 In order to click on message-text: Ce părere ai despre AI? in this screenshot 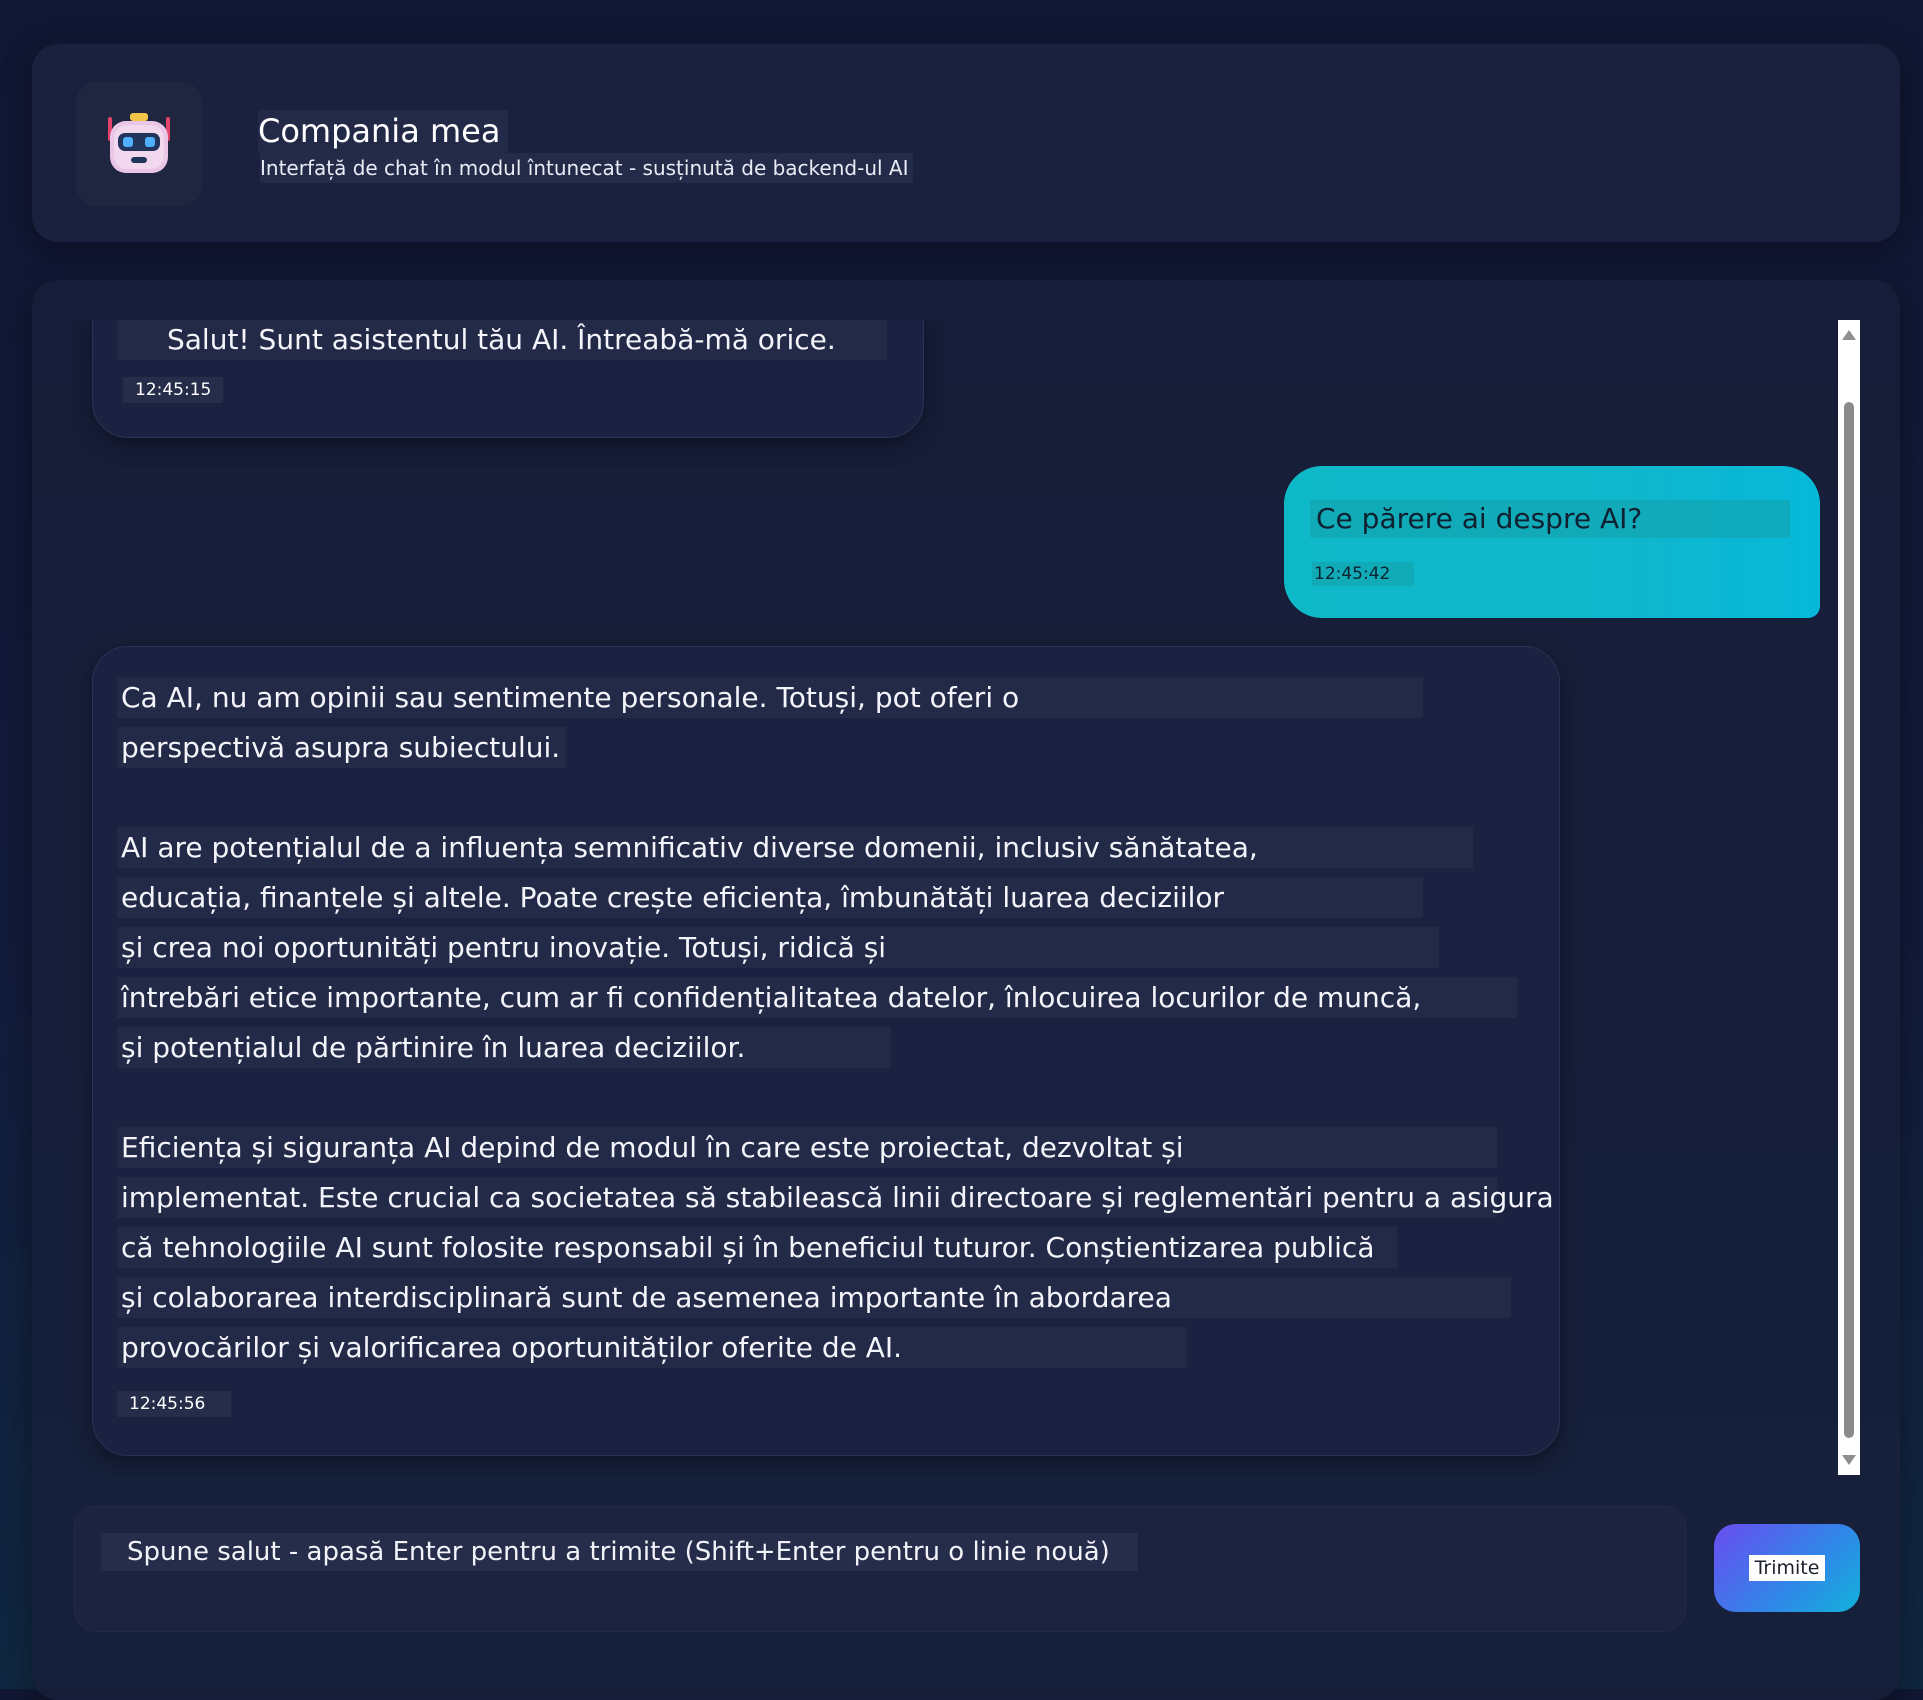, I will do `click(1550, 519)`.